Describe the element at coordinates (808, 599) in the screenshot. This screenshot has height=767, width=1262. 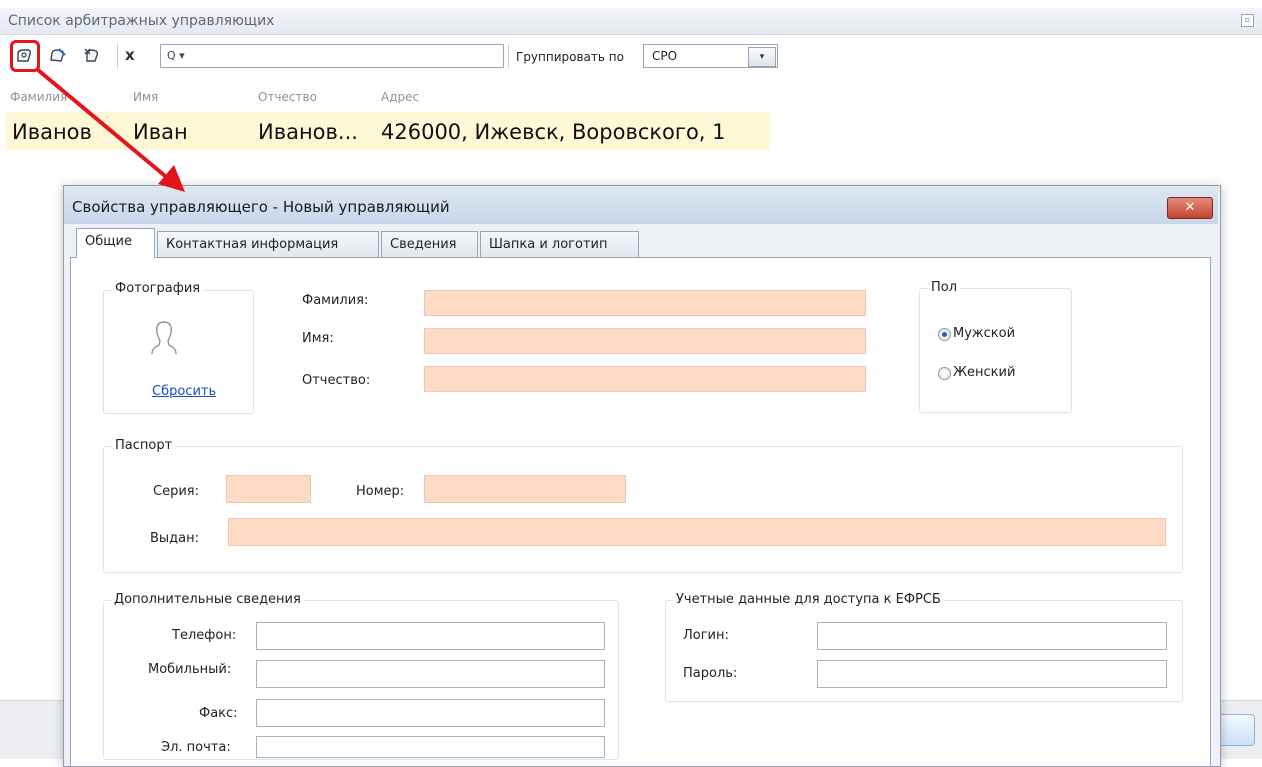
I see `efrsb-credentials-group-title: Учетные данные для доступа к ЕФРСБ` at that location.